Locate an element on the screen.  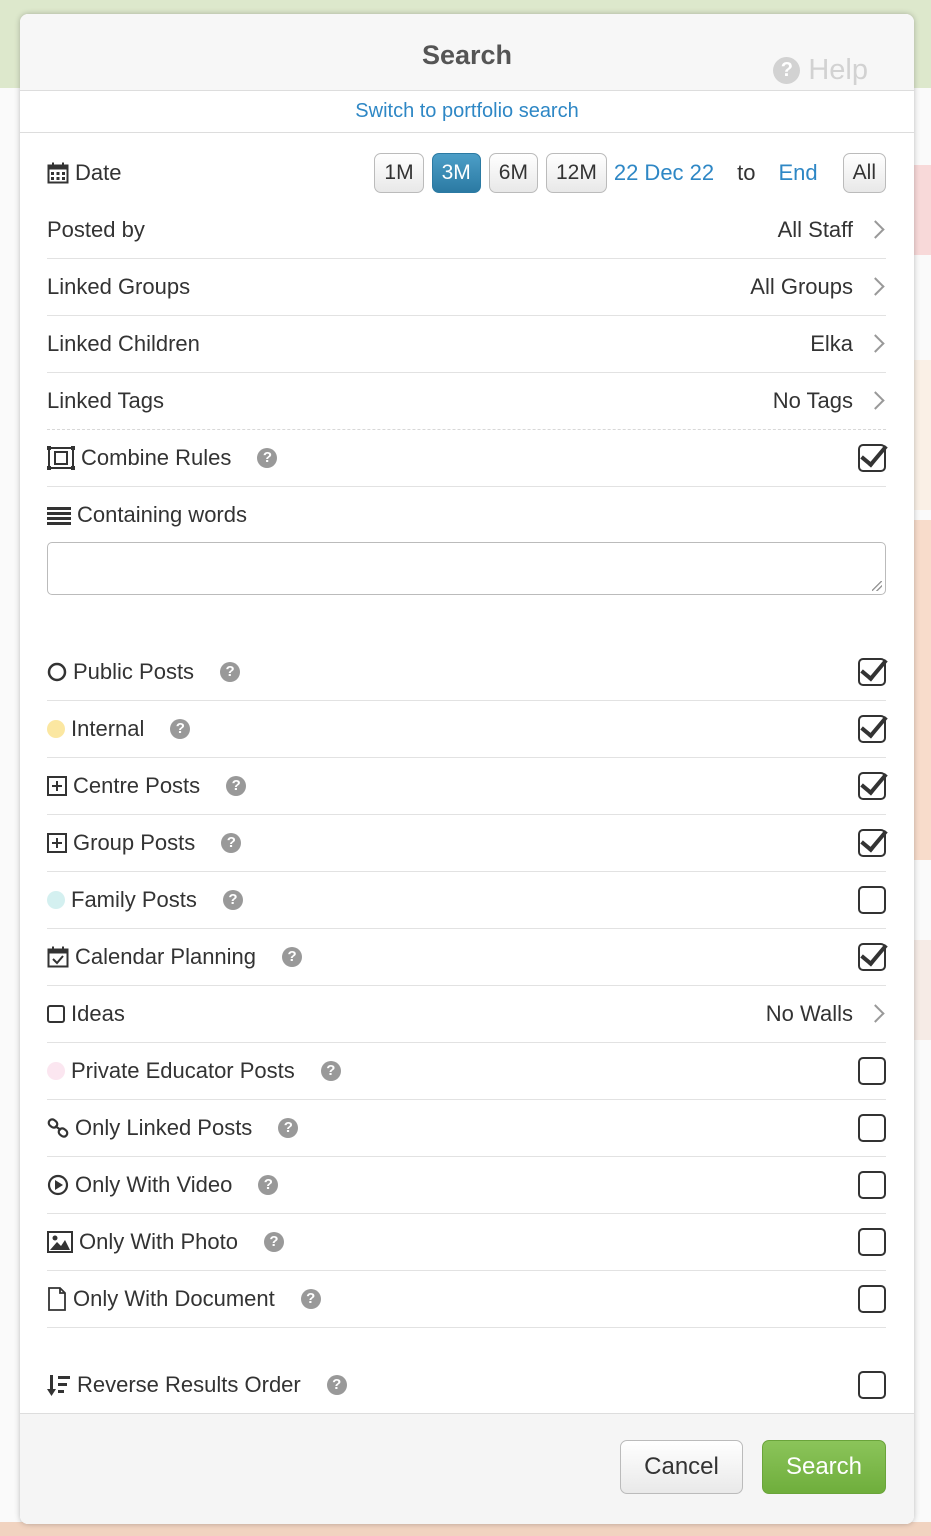
switch-bar: Switch to portfolio search is located at coordinates (467, 112).